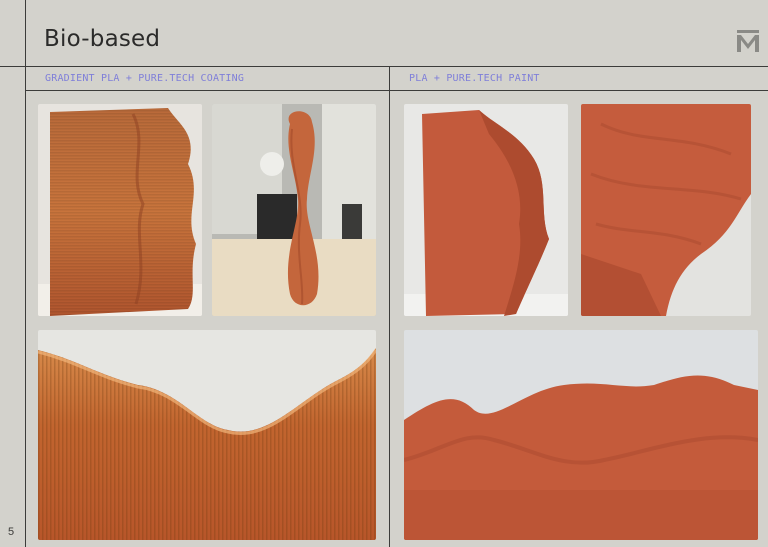  What do you see at coordinates (486, 210) in the screenshot?
I see `photo-painted-block-side` at bounding box center [486, 210].